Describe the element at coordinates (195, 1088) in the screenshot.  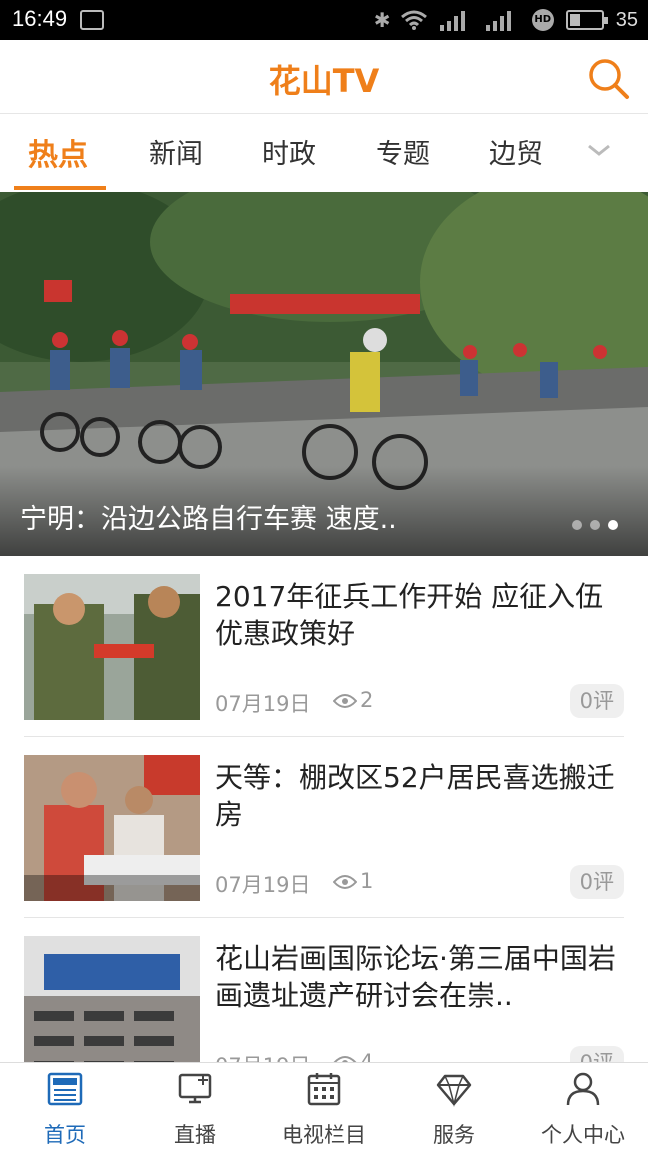
I see `live-tv-icon` at that location.